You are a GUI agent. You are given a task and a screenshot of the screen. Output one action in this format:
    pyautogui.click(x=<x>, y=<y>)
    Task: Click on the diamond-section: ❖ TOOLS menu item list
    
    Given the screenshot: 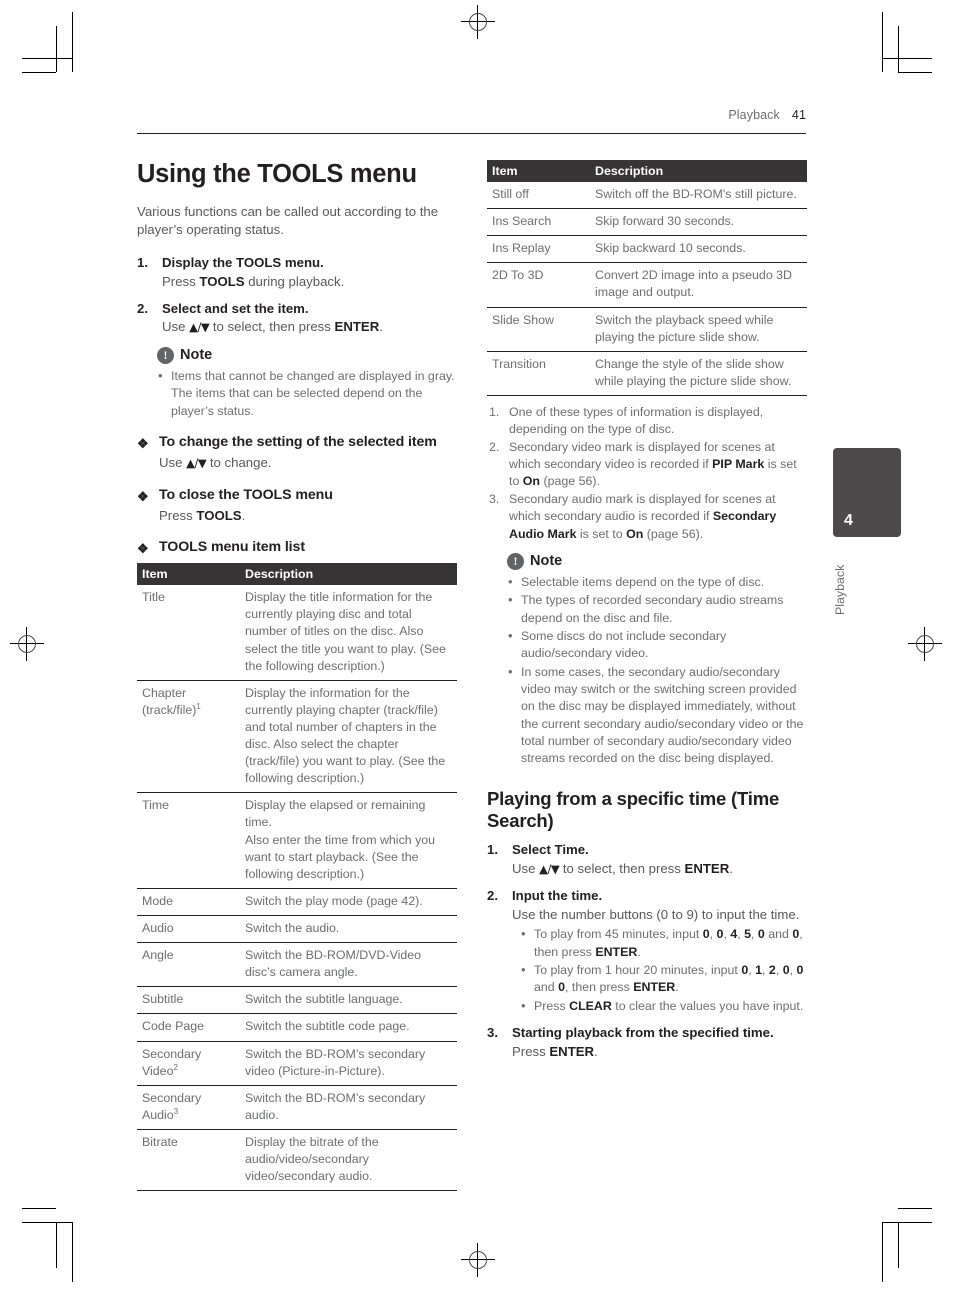 What is the action you would take?
    pyautogui.click(x=297, y=548)
    